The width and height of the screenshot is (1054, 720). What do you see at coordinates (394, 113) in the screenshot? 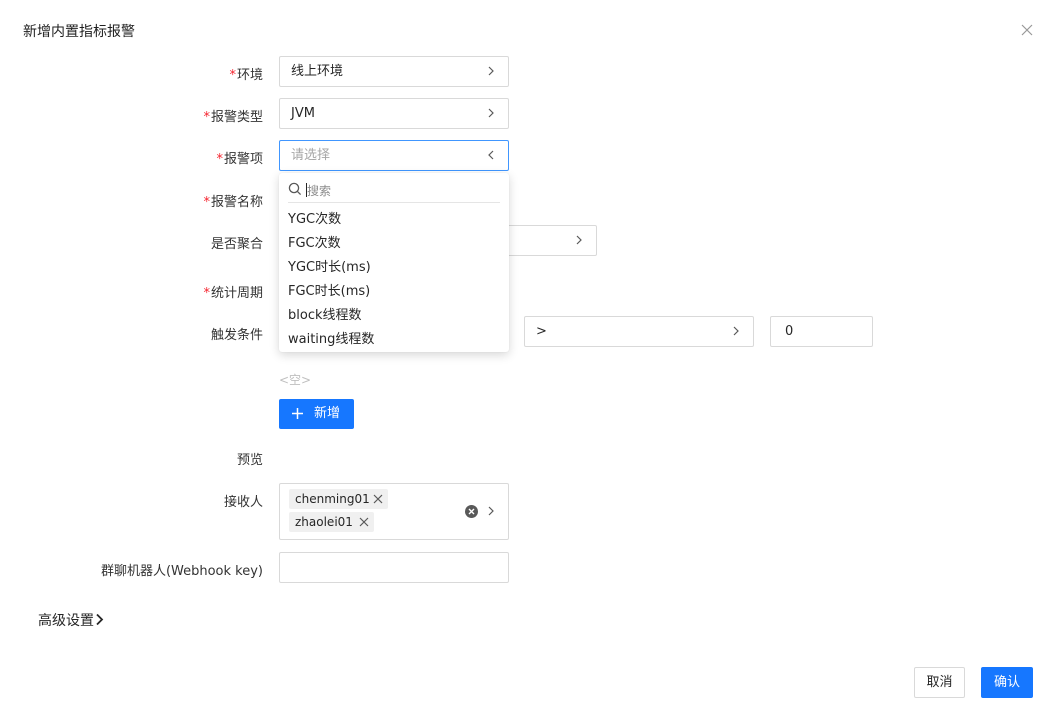
I see `alarm-type-select: JVM` at bounding box center [394, 113].